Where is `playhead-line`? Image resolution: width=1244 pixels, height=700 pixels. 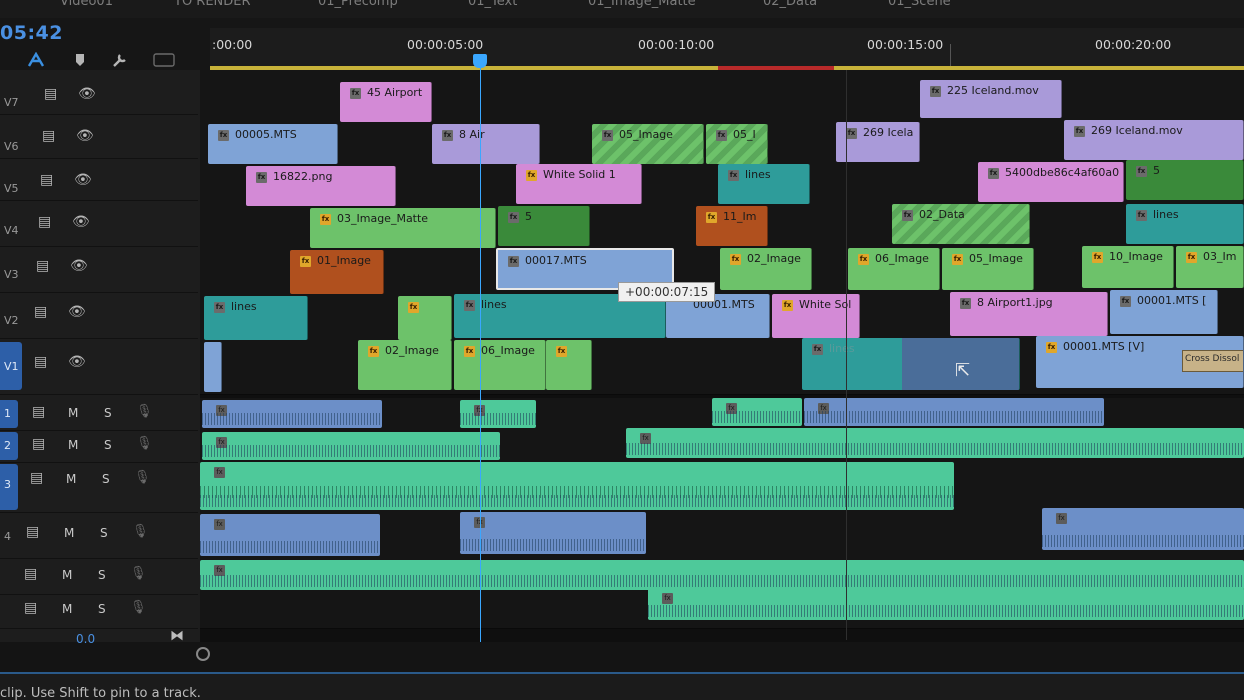
playhead-line is located at coordinates (480, 352).